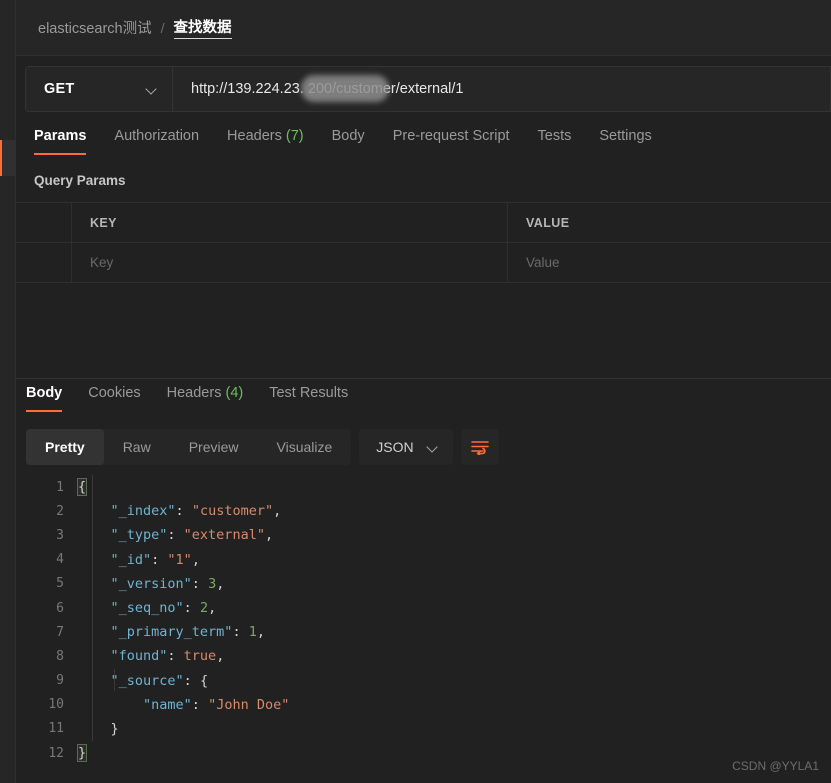  Describe the element at coordinates (135, 583) in the screenshot. I see `code-token: "_version"` at that location.